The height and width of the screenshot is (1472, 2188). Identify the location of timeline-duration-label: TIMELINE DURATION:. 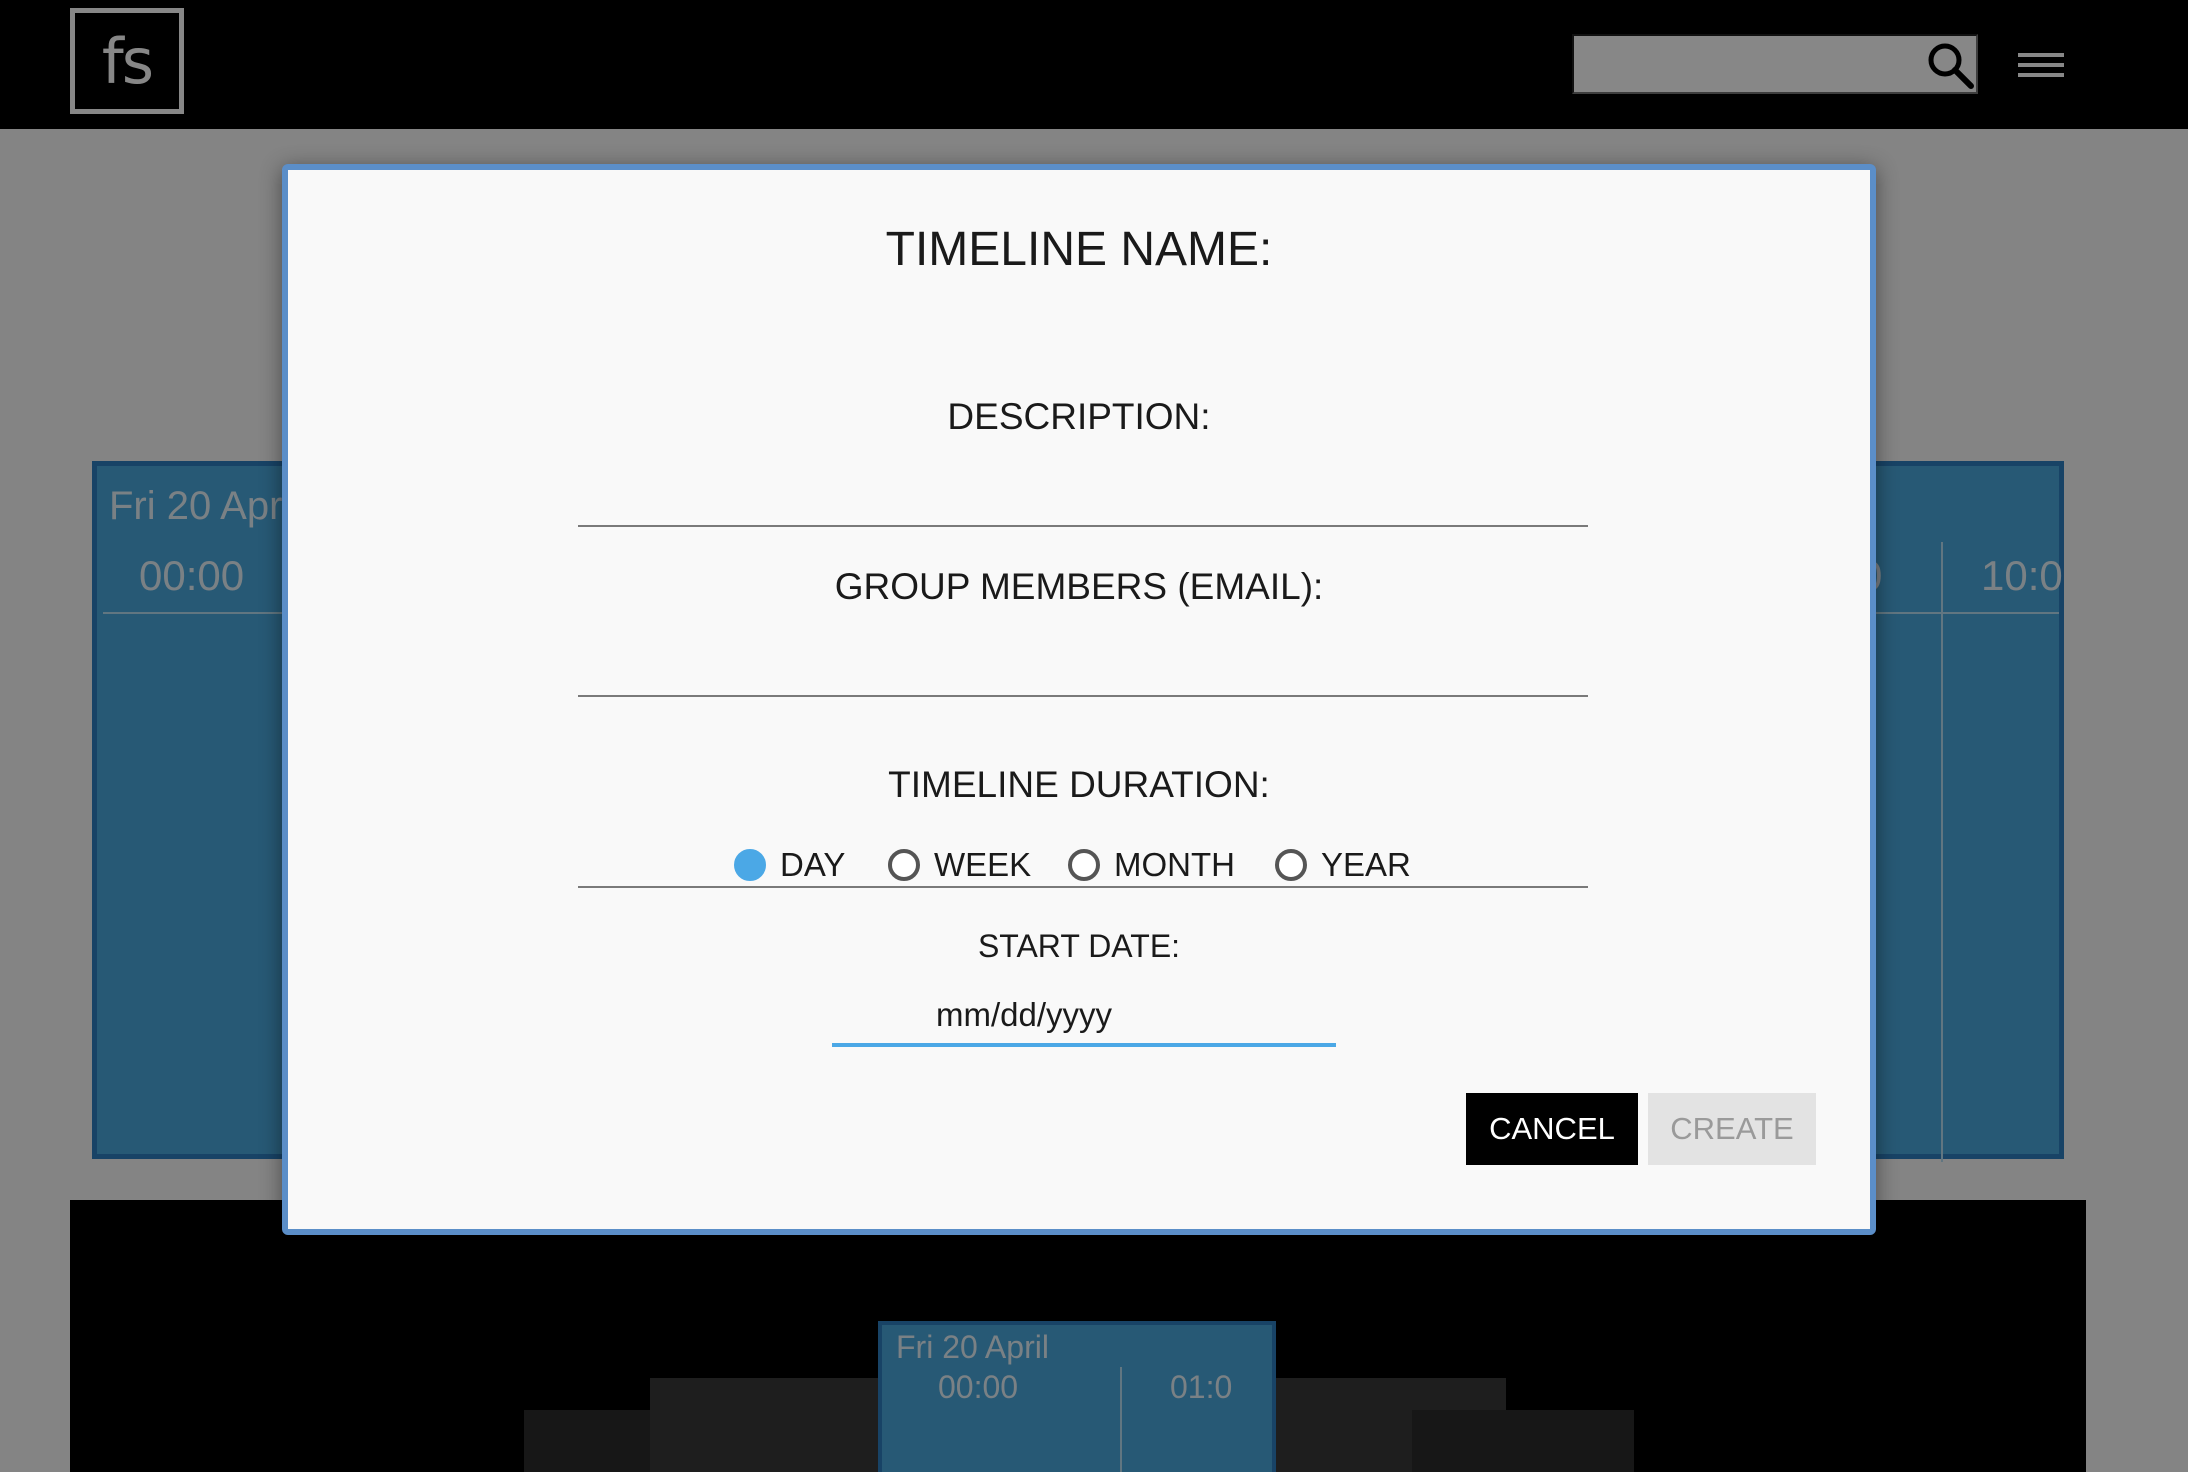
(1079, 784).